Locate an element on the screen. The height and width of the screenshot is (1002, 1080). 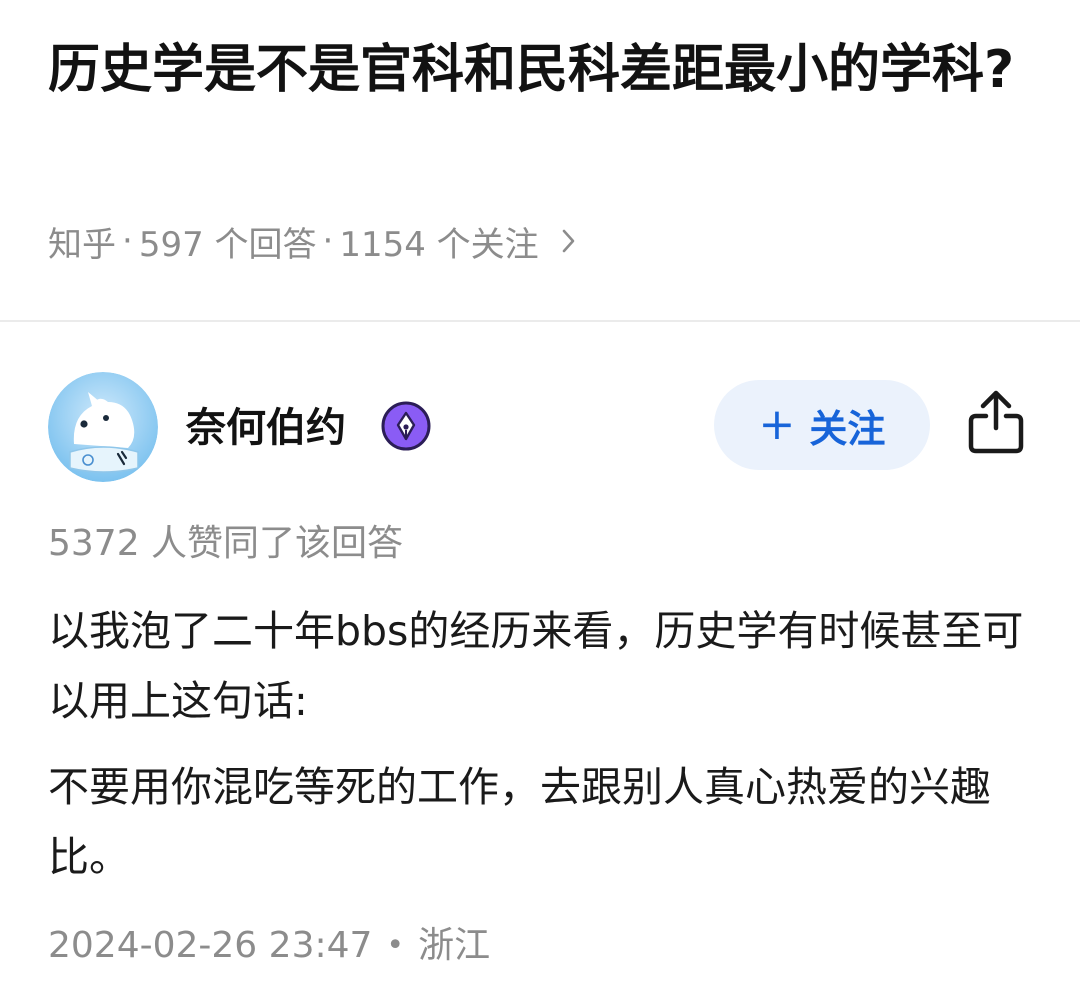
avatar-icon is located at coordinates (103, 427).